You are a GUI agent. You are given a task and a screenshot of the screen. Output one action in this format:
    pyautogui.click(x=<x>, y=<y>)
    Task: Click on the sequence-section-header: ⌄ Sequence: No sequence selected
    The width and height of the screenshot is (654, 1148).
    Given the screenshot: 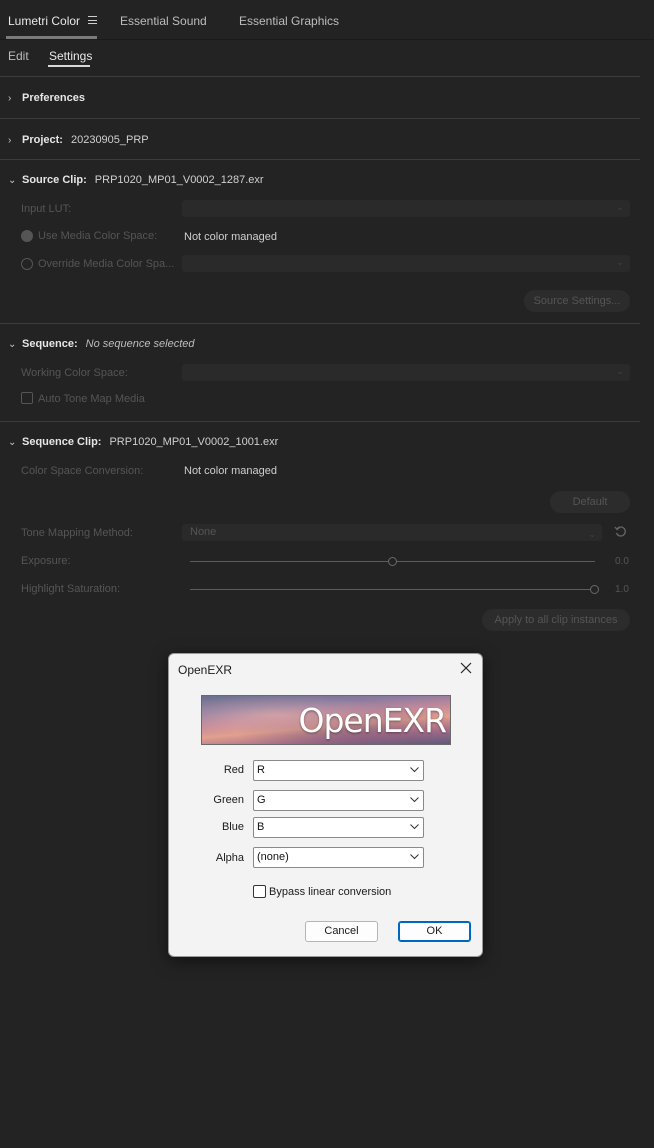 What is the action you would take?
    pyautogui.click(x=101, y=344)
    